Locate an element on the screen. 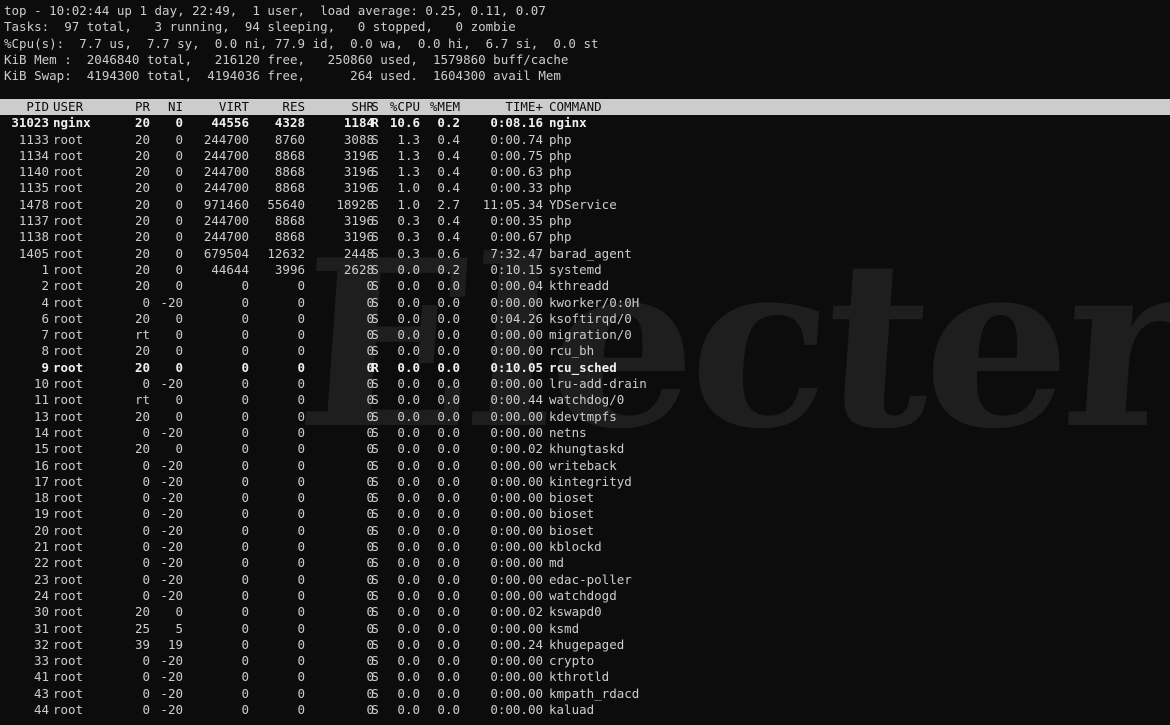  process-res: 0 is located at coordinates (301, 579).